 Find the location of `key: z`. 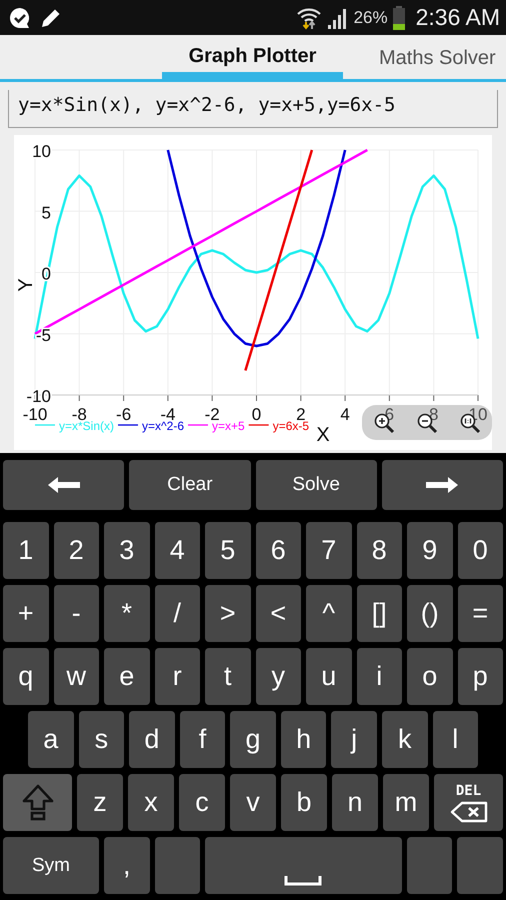

key: z is located at coordinates (100, 802).